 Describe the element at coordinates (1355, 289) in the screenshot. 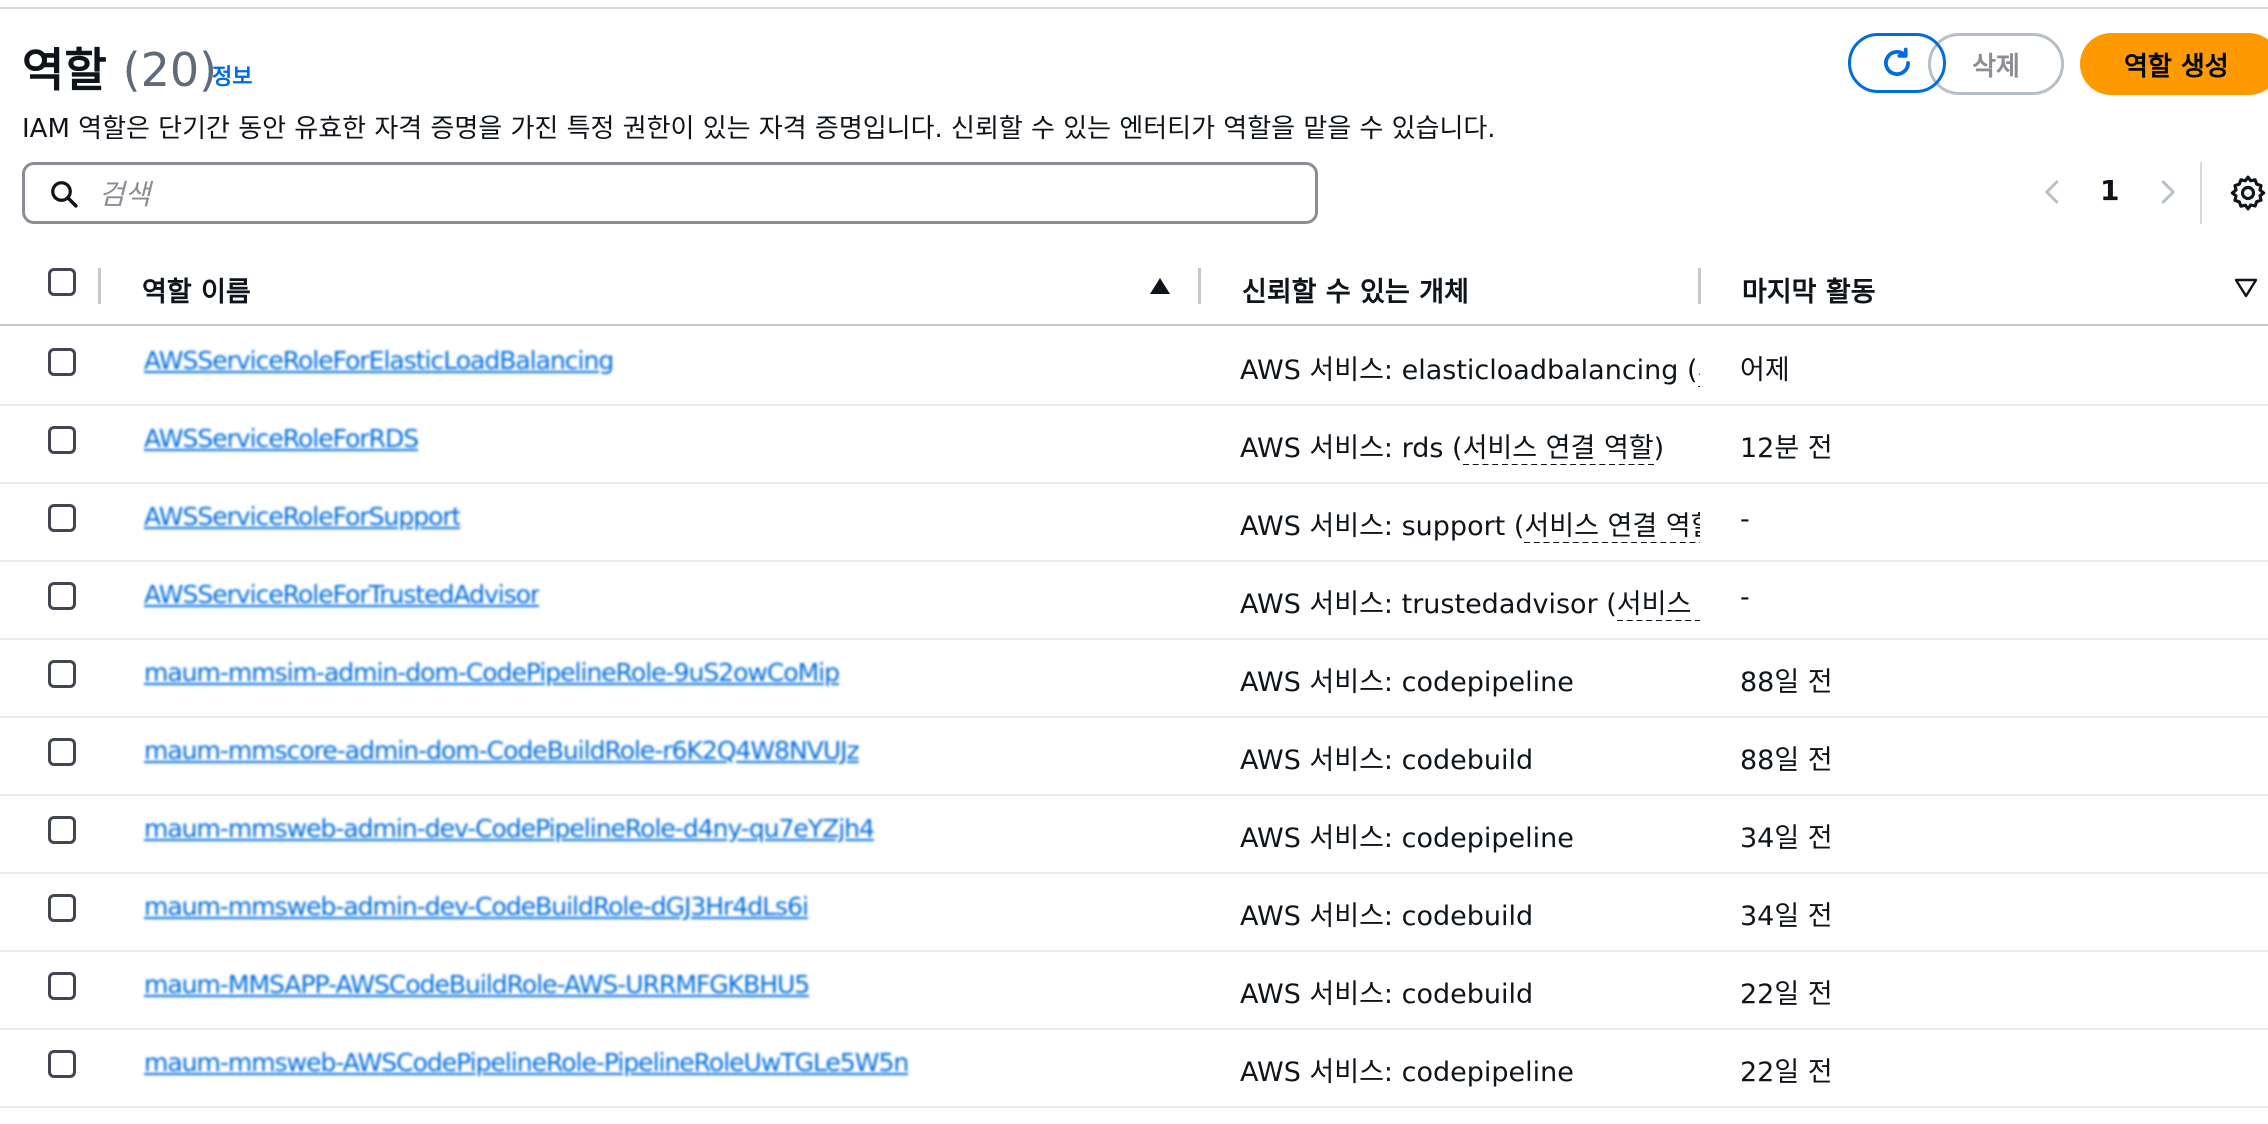

I see `column-header-trusted-entity: 신뢰할 수 있는 개체` at that location.